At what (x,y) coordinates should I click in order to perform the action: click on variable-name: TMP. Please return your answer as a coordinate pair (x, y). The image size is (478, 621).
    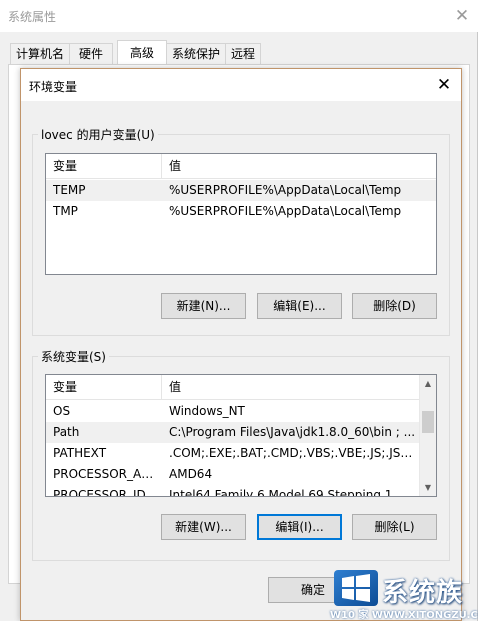
    Looking at the image, I should click on (65, 211).